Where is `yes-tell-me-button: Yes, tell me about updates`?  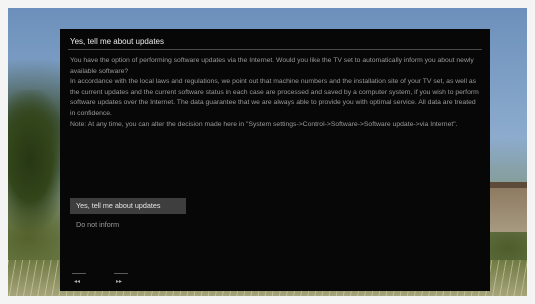 yes-tell-me-button: Yes, tell me about updates is located at coordinates (128, 206).